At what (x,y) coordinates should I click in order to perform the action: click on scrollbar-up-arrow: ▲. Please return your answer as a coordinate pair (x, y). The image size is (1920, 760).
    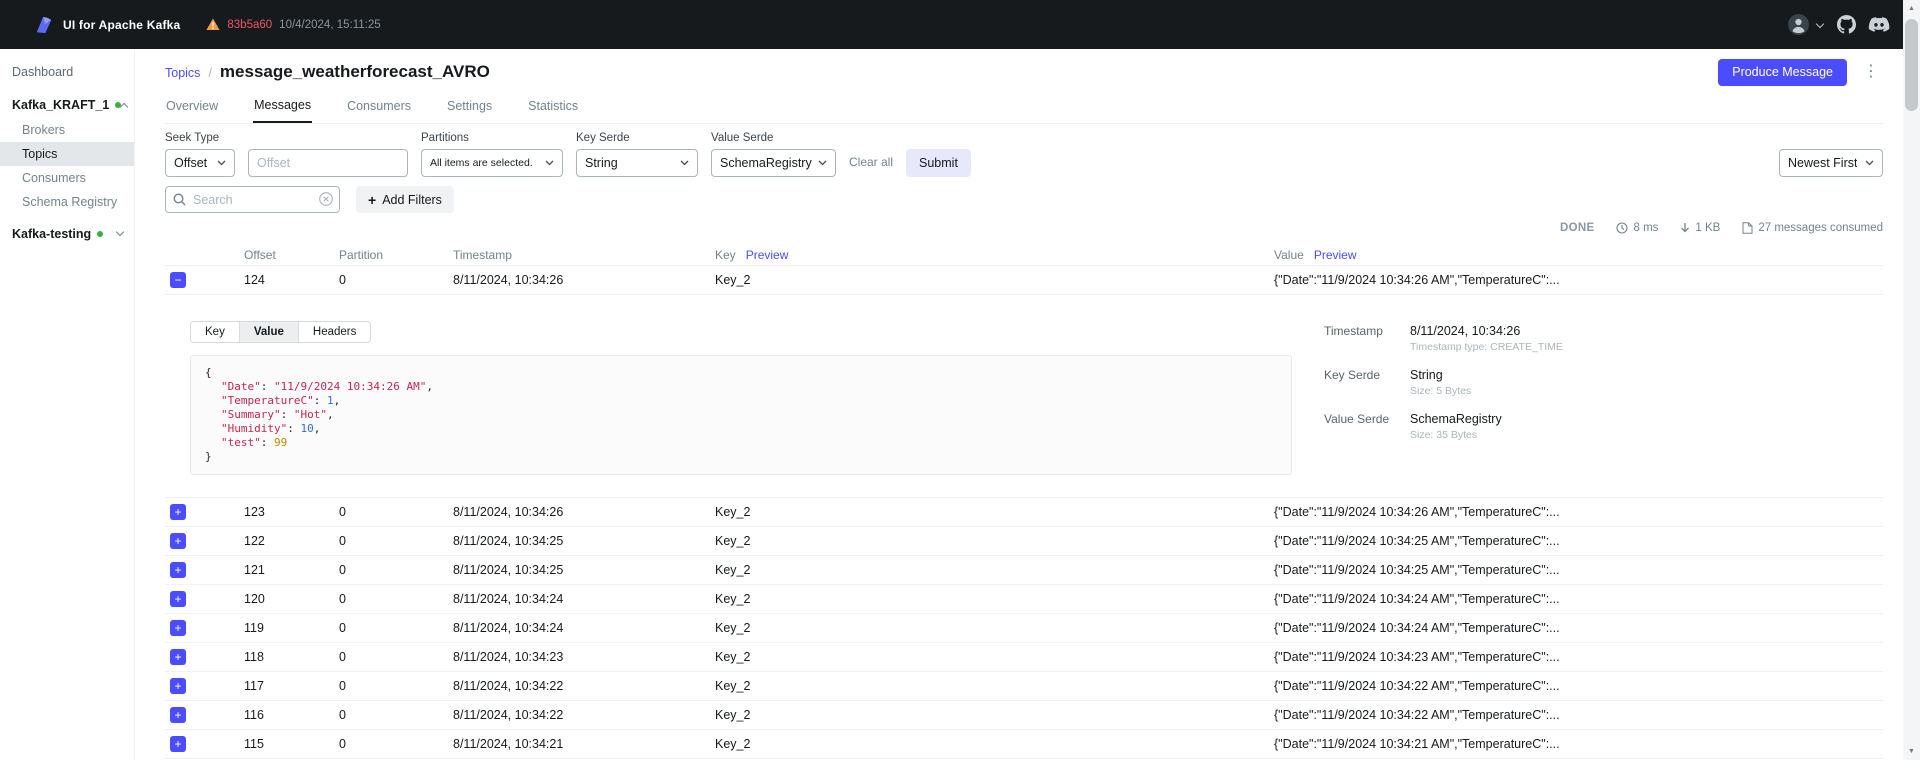
    Looking at the image, I should click on (1911, 8).